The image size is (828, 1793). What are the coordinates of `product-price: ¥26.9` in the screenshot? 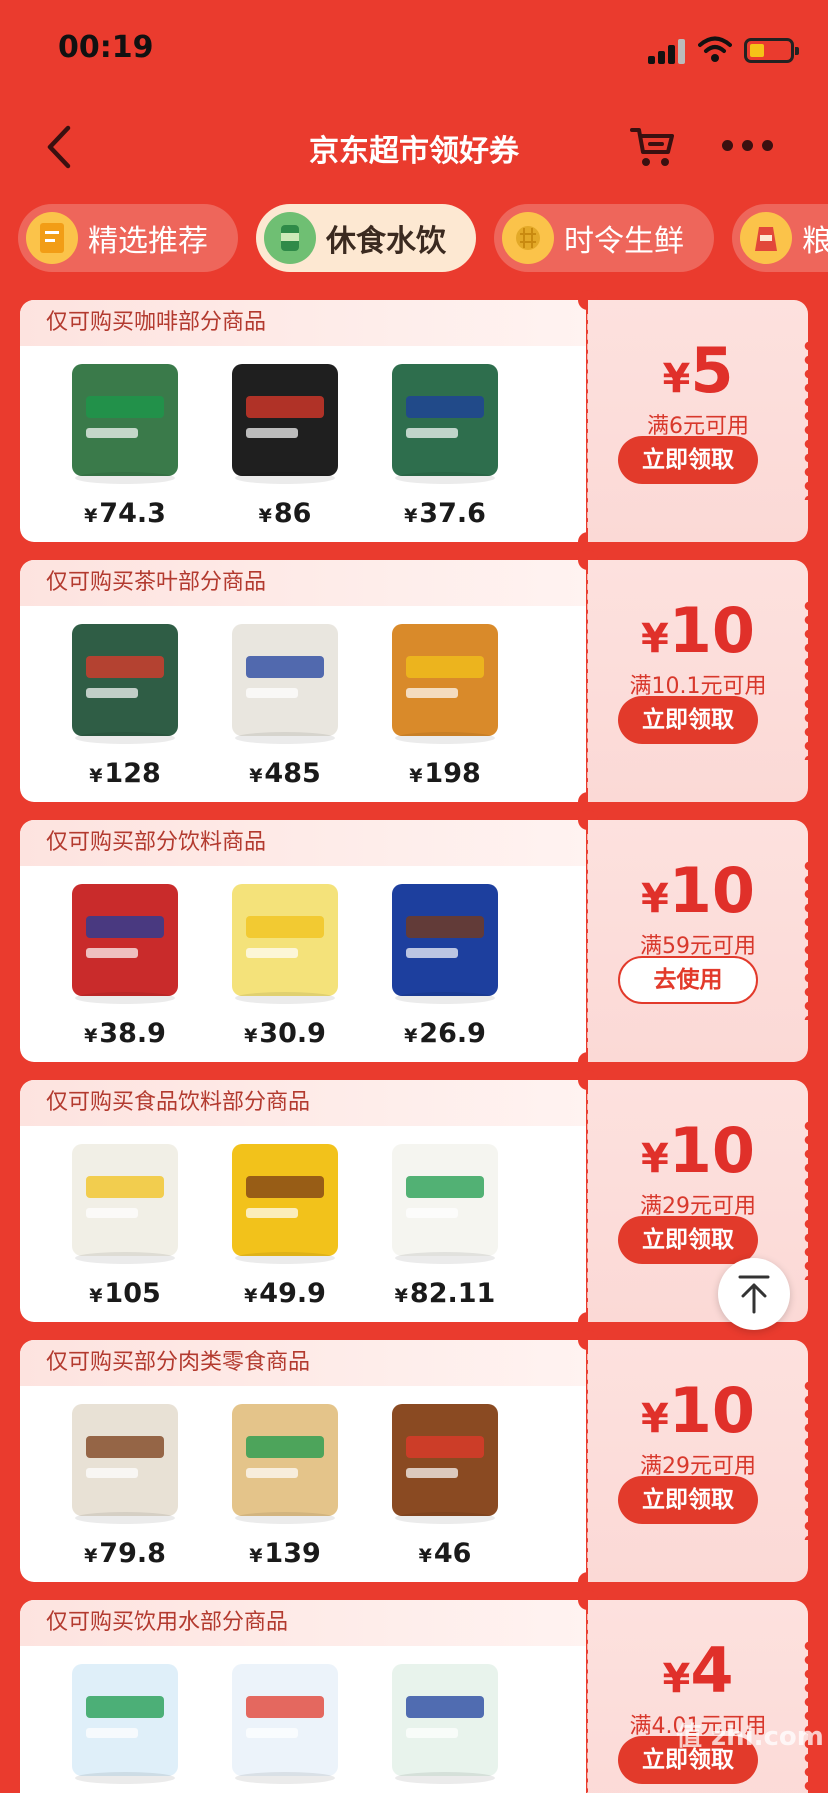 It's located at (445, 1033).